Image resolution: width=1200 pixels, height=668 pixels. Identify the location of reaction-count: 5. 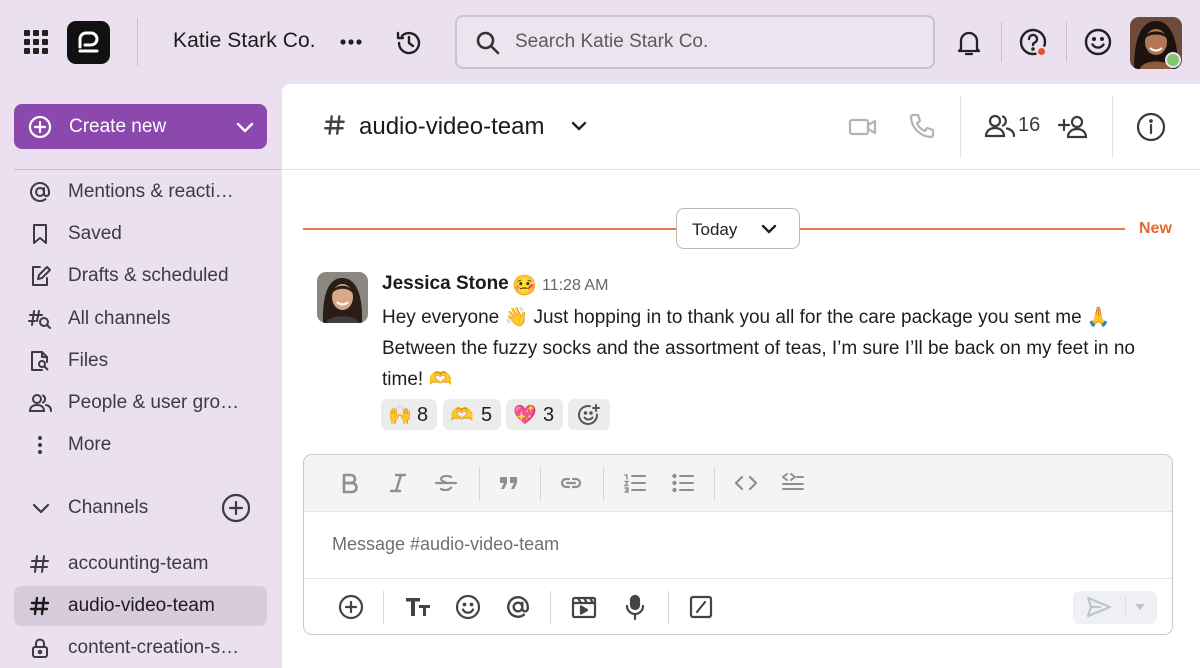
(487, 415).